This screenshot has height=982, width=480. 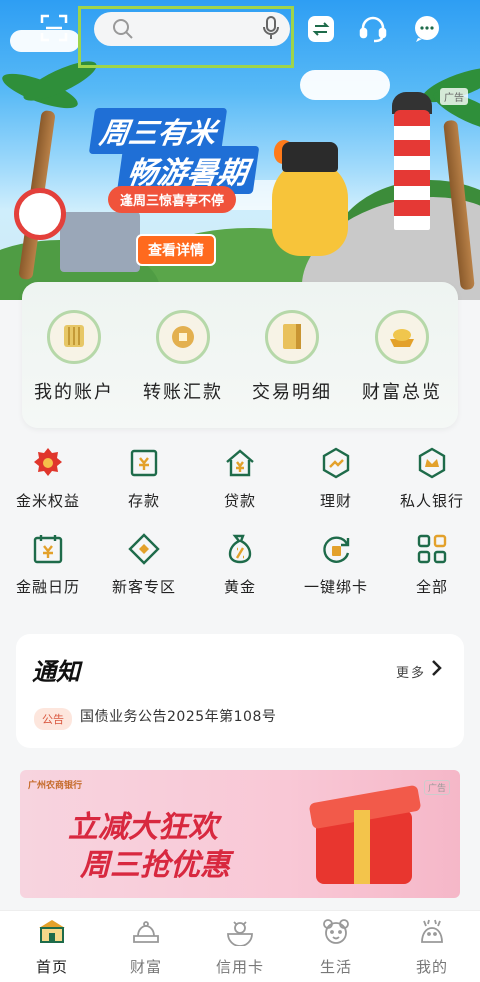 What do you see at coordinates (321, 29) in the screenshot?
I see `switch-icon` at bounding box center [321, 29].